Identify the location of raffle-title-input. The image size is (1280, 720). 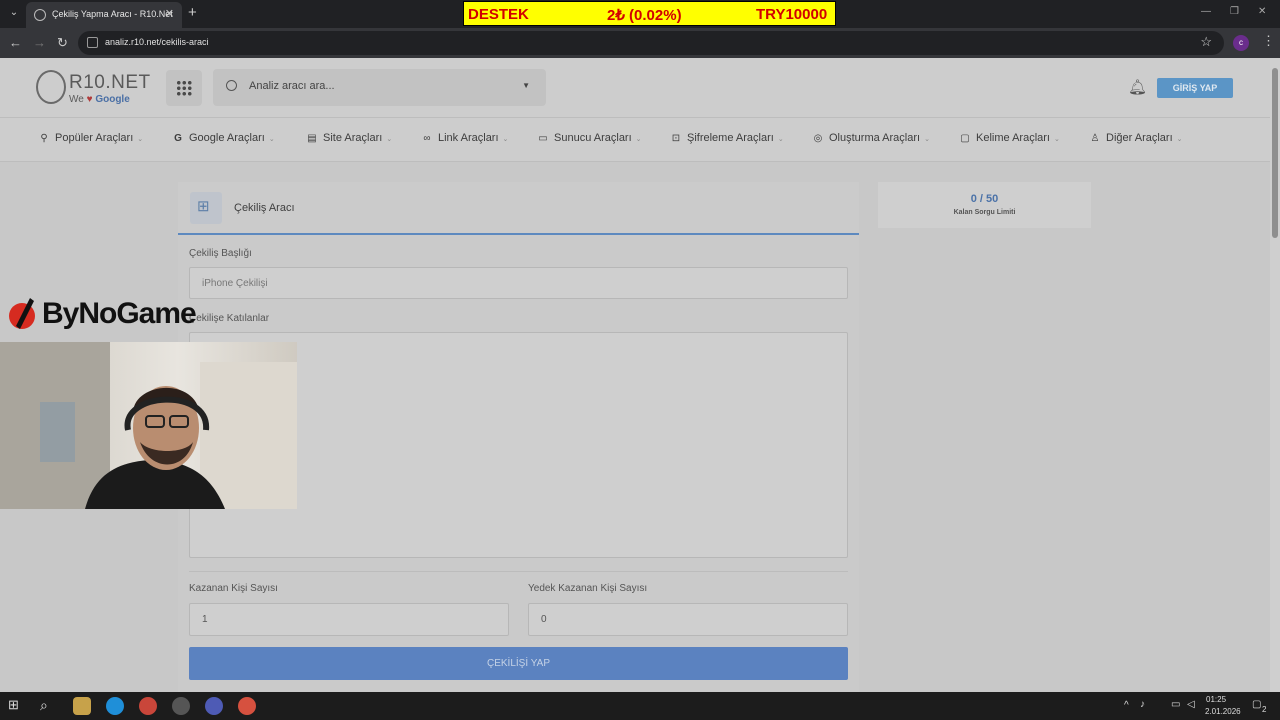
(518, 283).